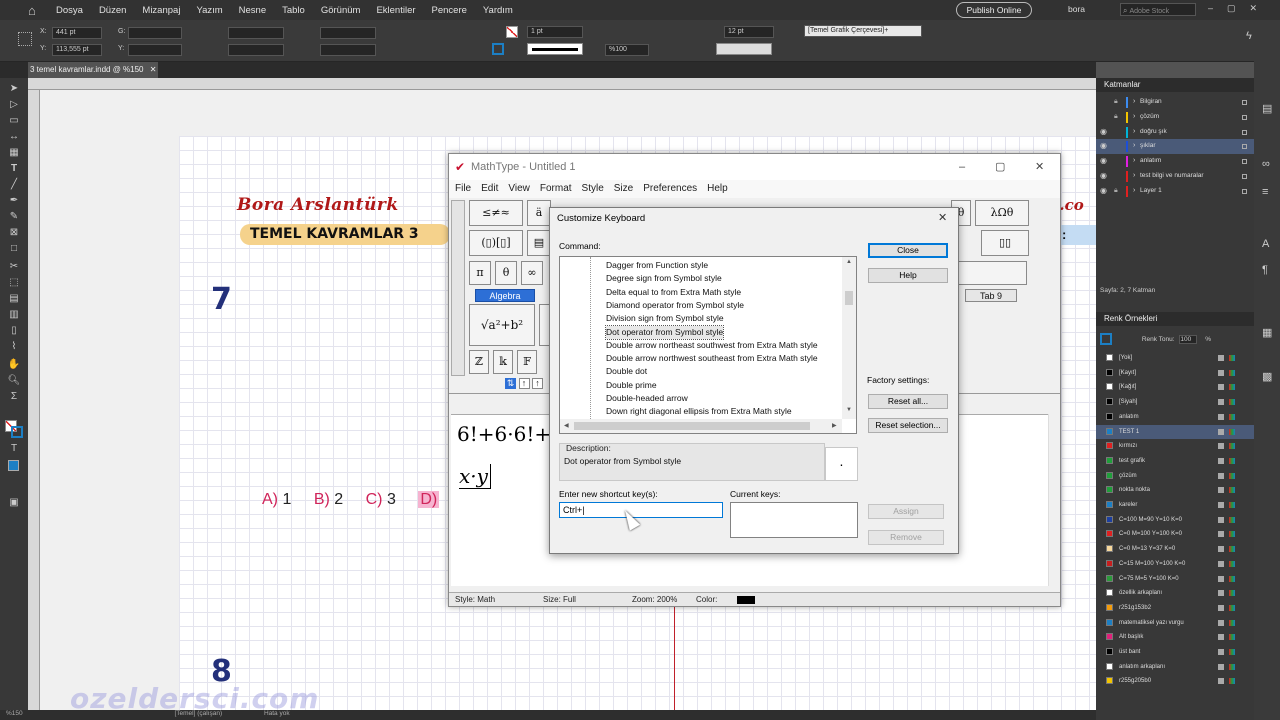 The height and width of the screenshot is (720, 1280). What do you see at coordinates (155, 33) in the screenshot?
I see `width-field` at bounding box center [155, 33].